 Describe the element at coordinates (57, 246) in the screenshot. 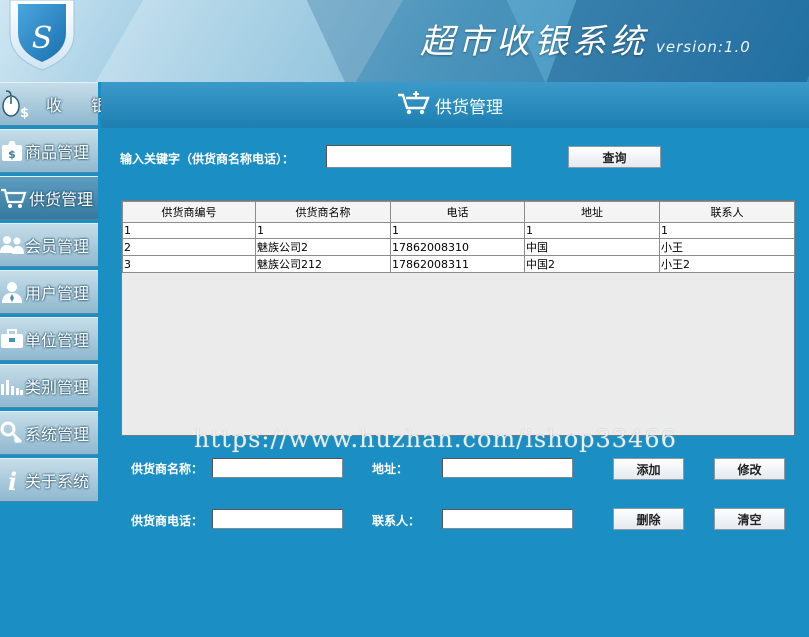

I see `sidebar-item-label: 会员管理` at that location.